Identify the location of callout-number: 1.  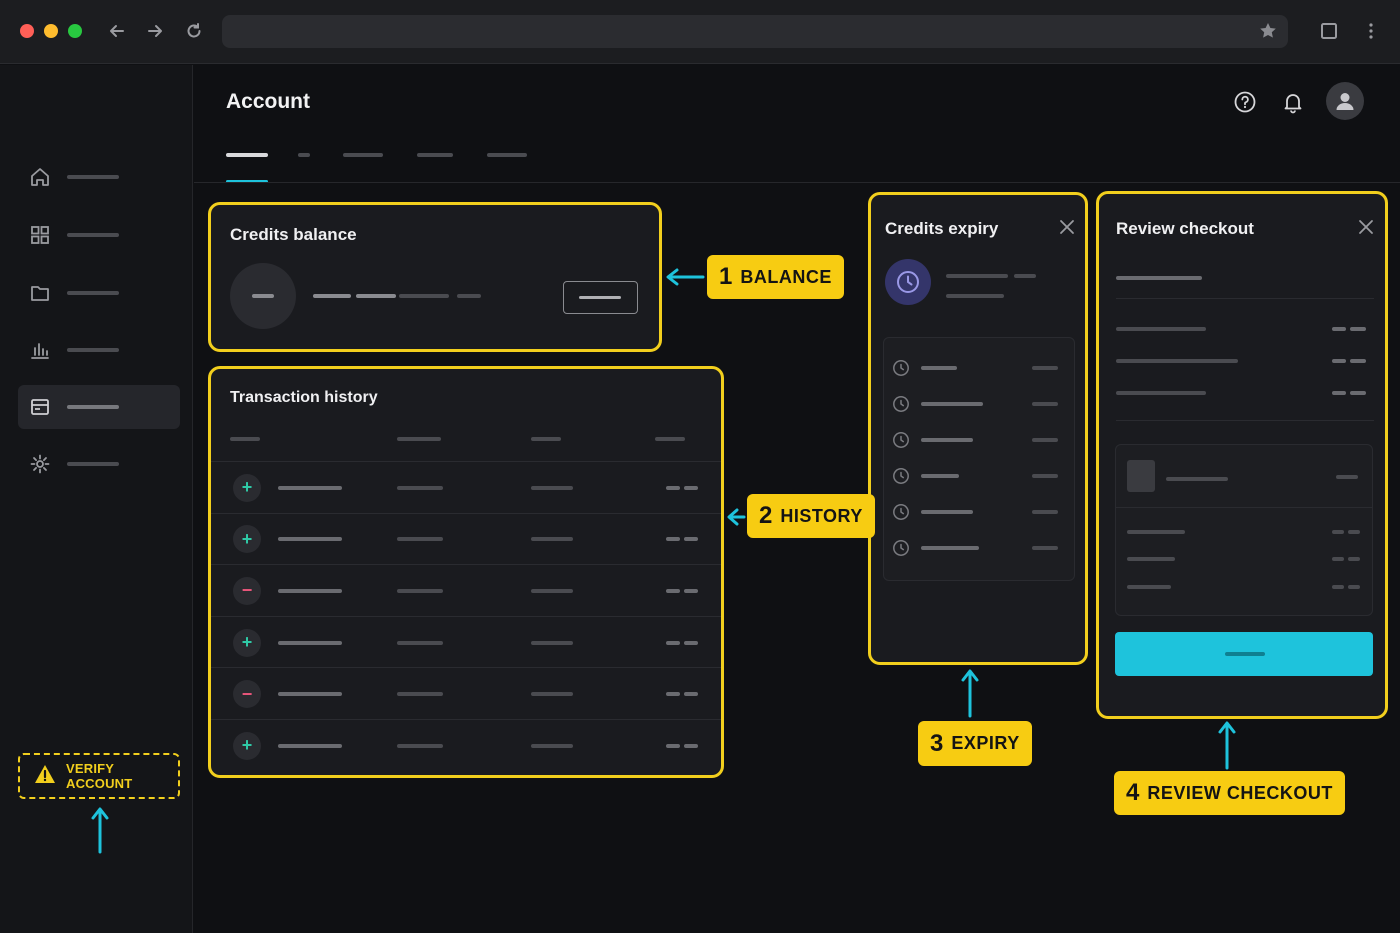
(726, 276).